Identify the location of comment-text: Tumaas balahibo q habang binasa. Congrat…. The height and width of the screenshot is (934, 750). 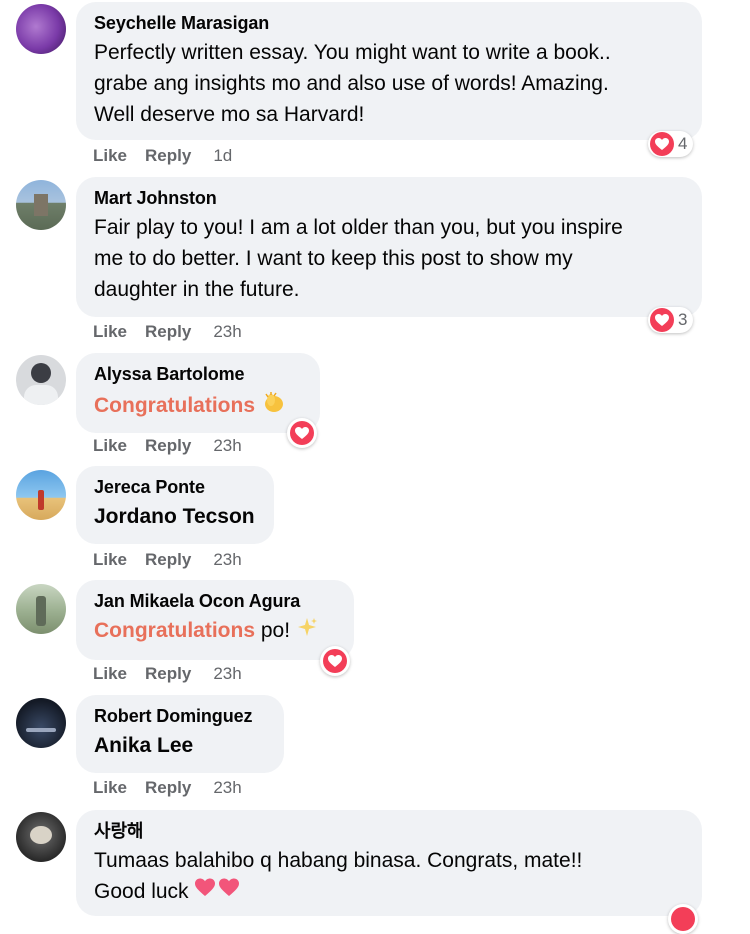
(389, 876).